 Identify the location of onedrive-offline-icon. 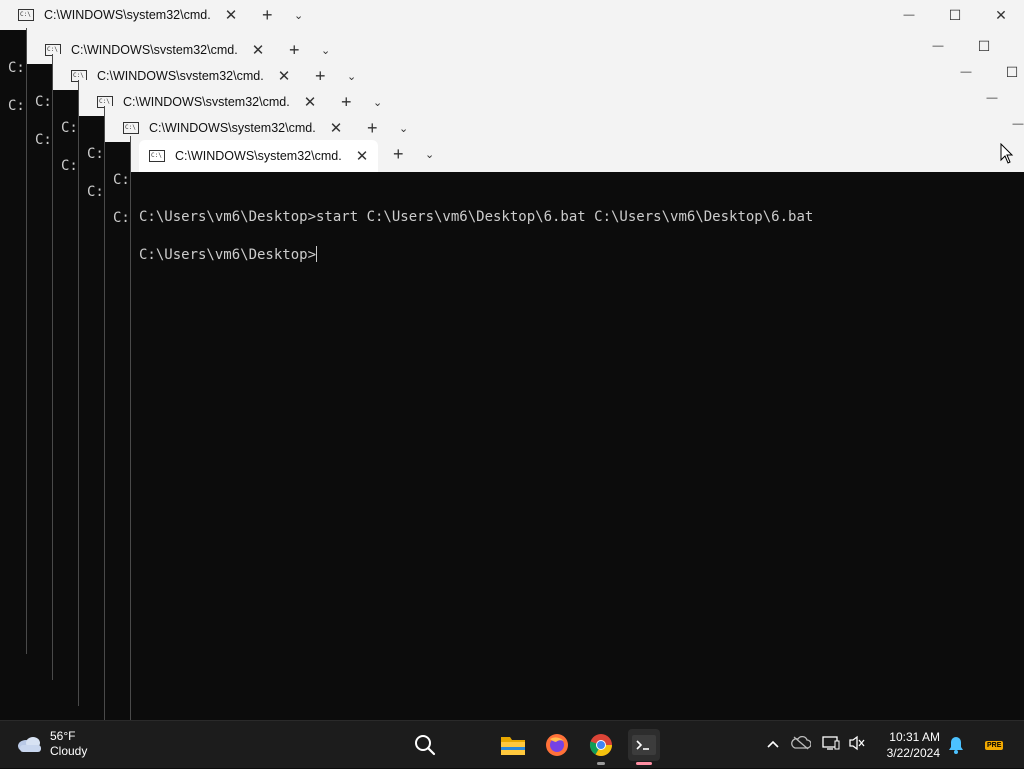
(801, 745).